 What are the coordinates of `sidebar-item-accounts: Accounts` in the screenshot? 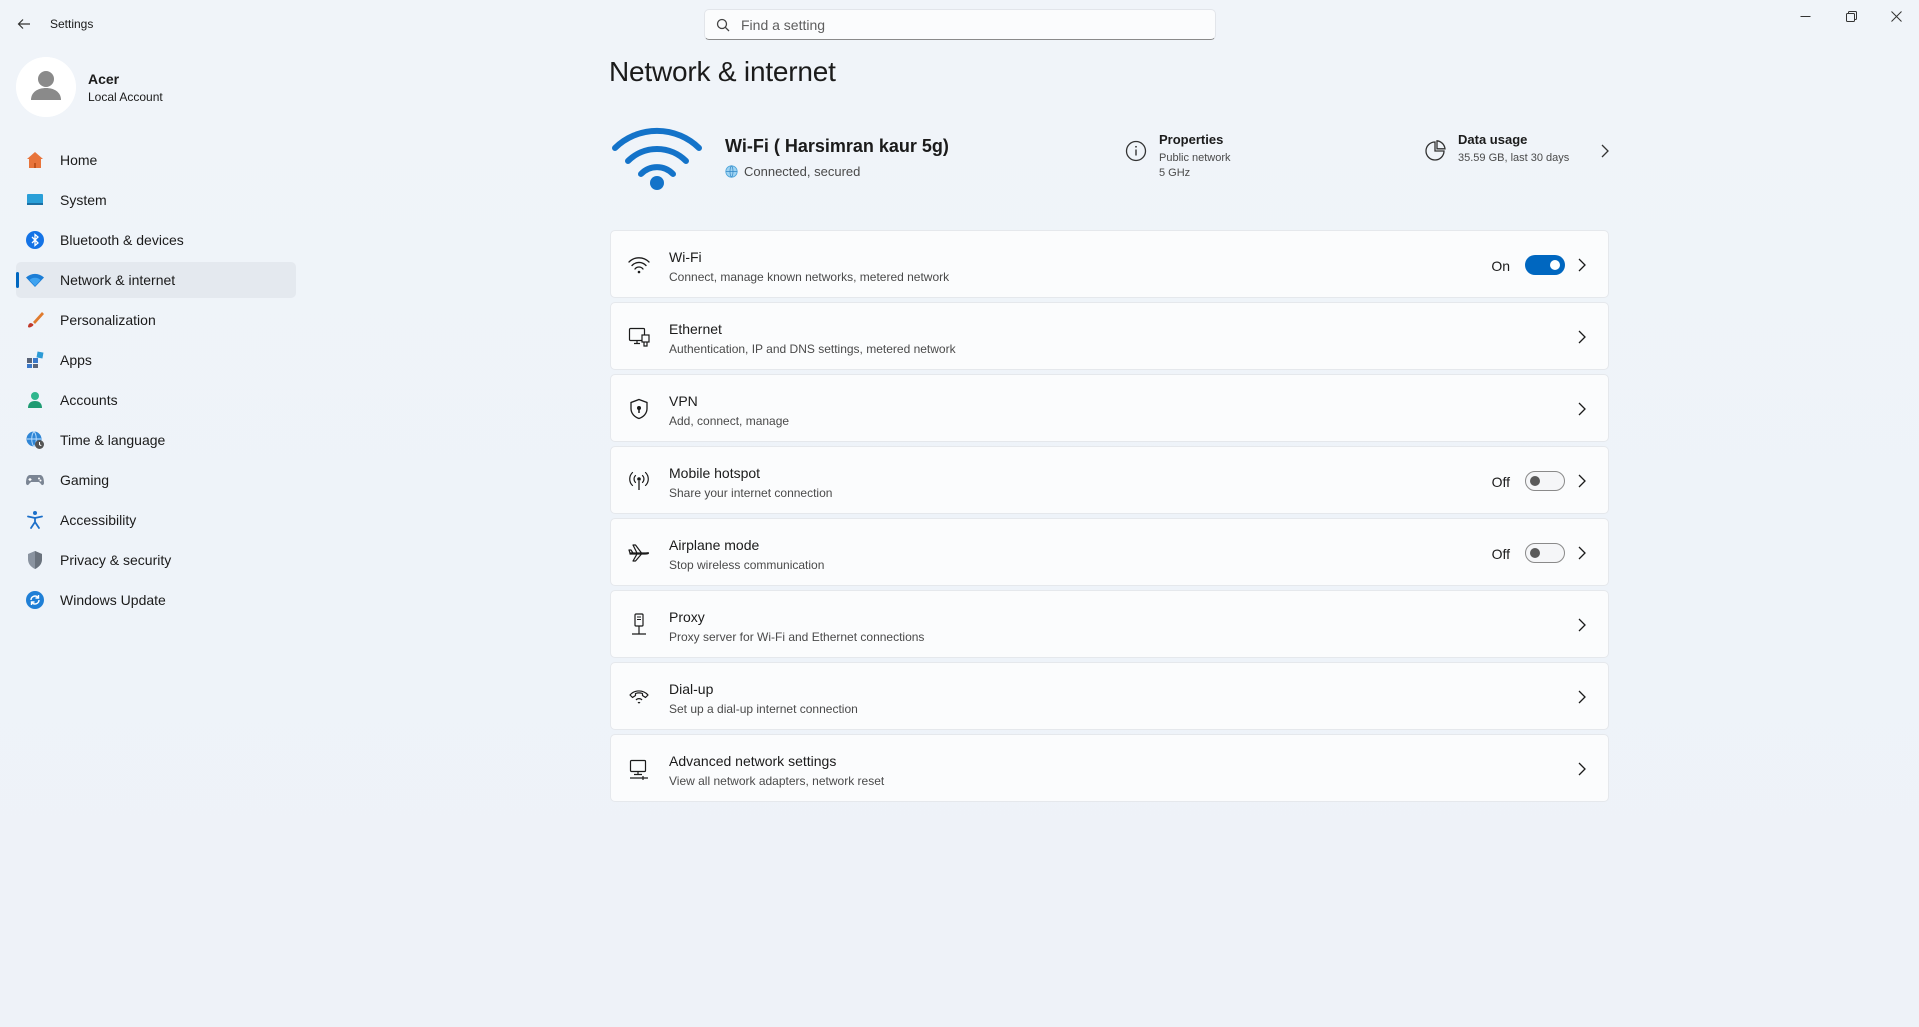 It's located at (156, 400).